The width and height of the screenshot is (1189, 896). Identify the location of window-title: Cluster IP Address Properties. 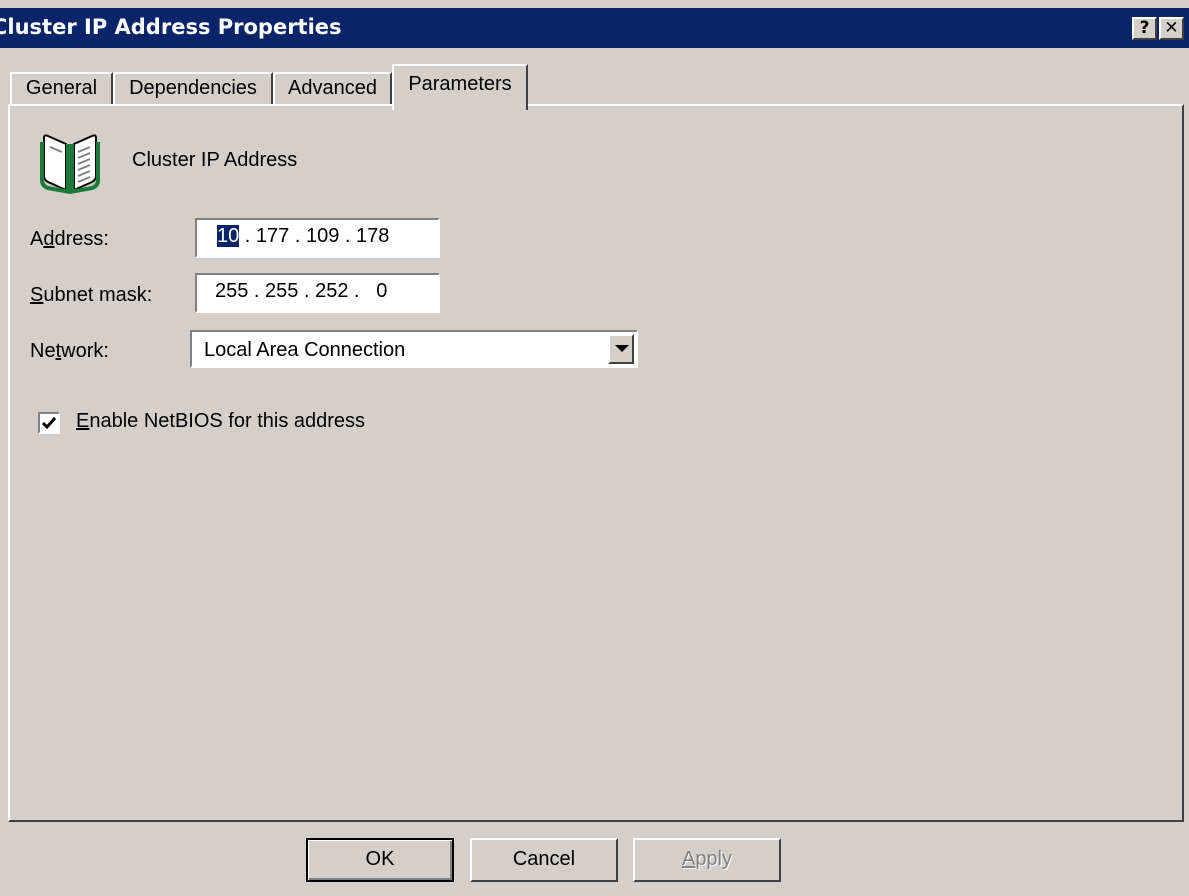
(171, 27).